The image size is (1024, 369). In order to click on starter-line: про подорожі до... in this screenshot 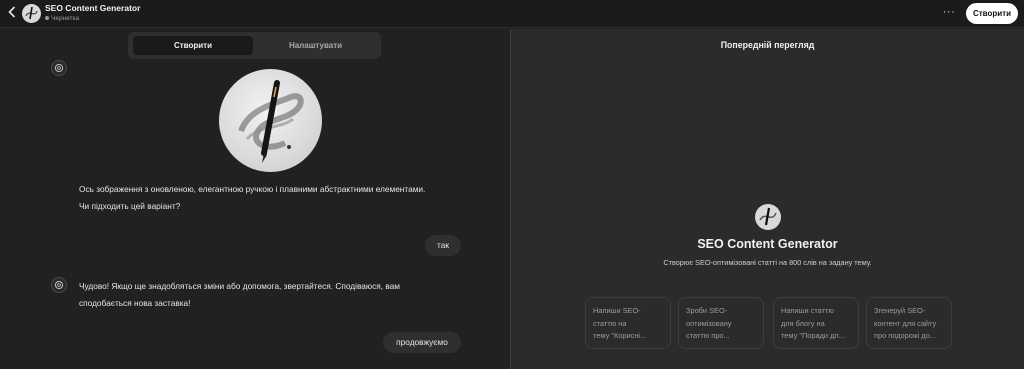, I will do `click(905, 336)`.